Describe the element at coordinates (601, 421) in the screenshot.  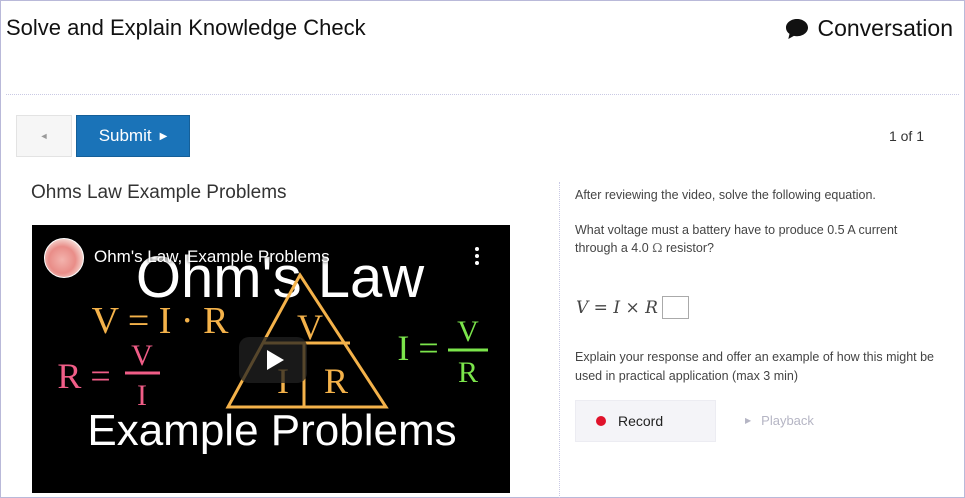
I see `record-dot-icon` at that location.